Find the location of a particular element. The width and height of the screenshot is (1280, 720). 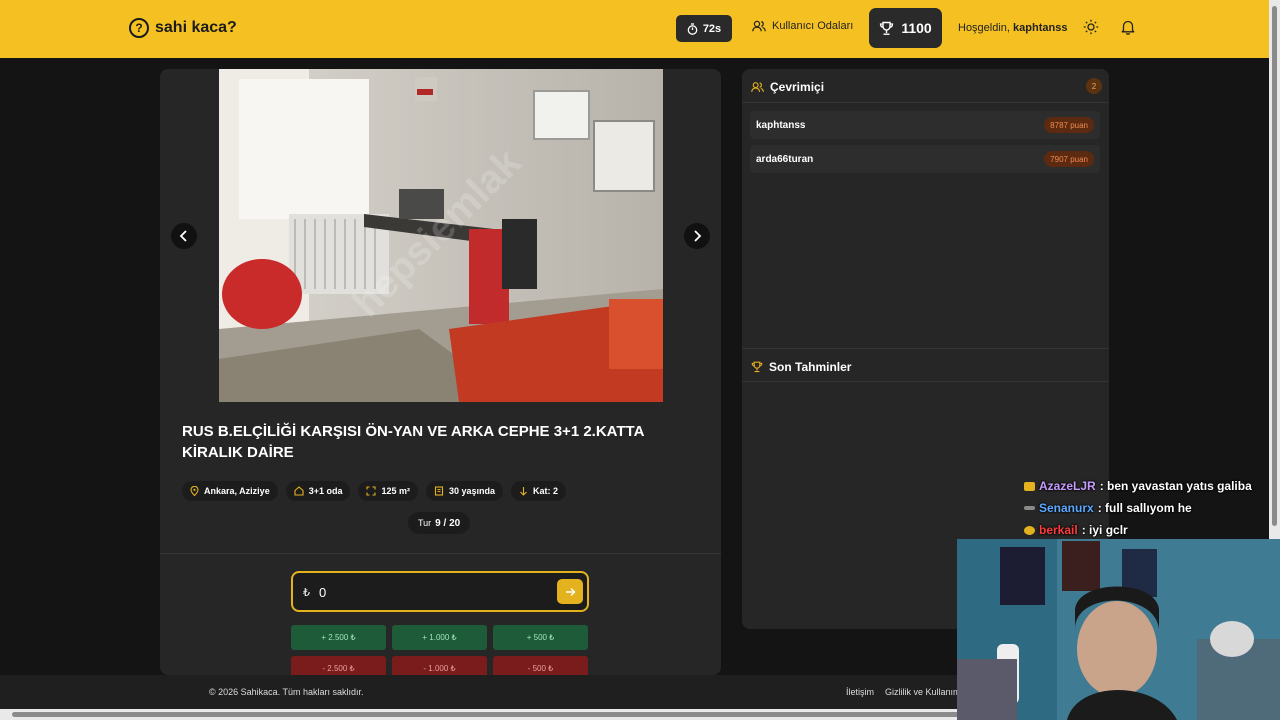

contact-link: İletişim is located at coordinates (860, 692).